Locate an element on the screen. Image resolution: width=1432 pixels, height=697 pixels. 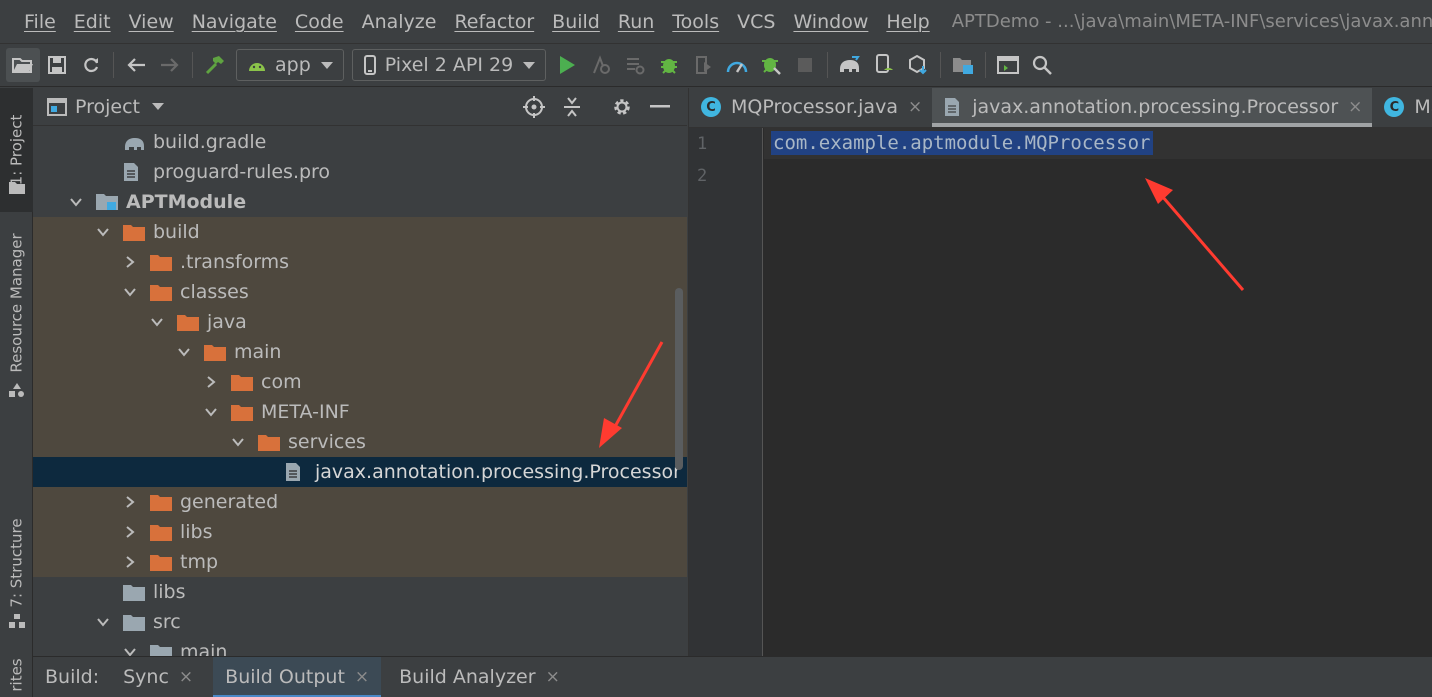
crosshair-icon is located at coordinates (534, 107).